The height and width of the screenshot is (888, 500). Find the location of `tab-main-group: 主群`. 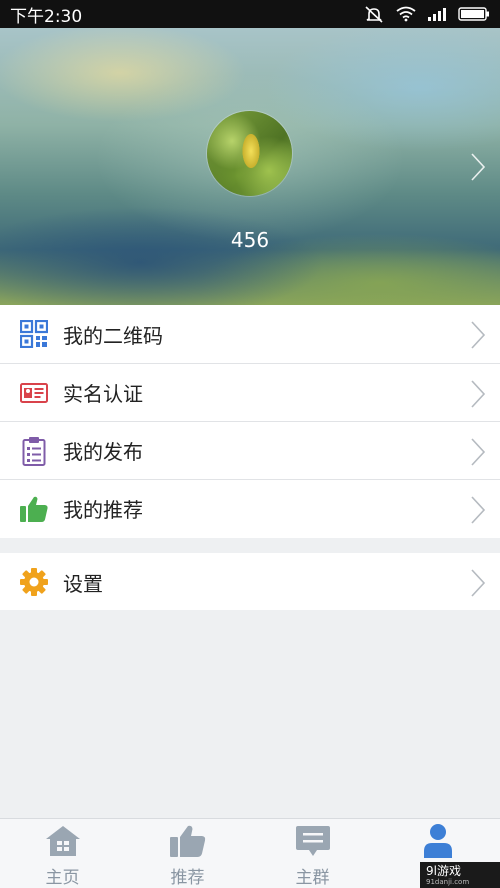

tab-main-group: 主群 is located at coordinates (312, 853).